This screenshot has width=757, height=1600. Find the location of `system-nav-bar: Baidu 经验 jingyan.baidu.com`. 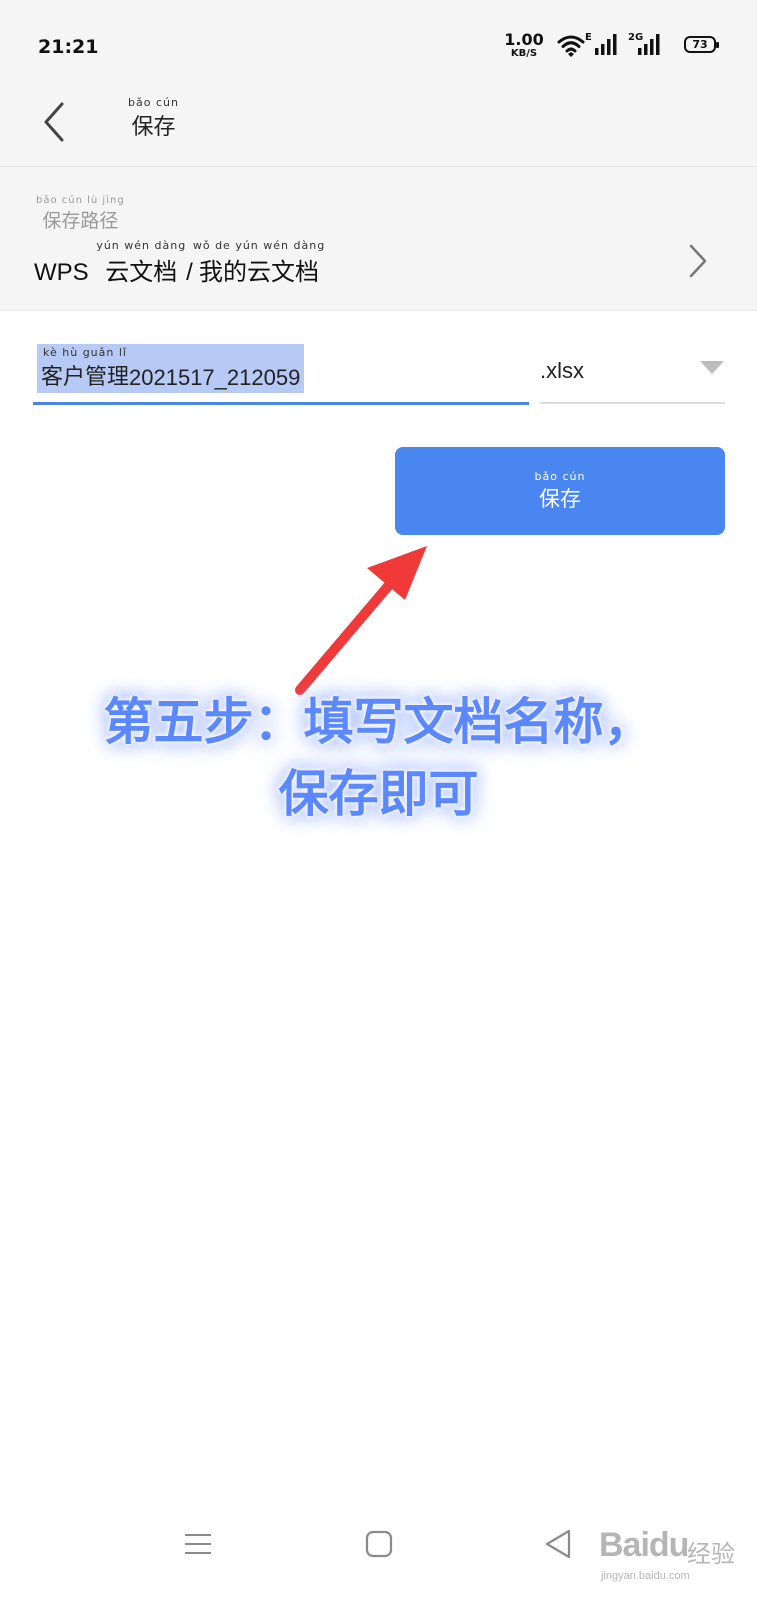

system-nav-bar: Baidu 经验 jingyan.baidu.com is located at coordinates (378, 1555).